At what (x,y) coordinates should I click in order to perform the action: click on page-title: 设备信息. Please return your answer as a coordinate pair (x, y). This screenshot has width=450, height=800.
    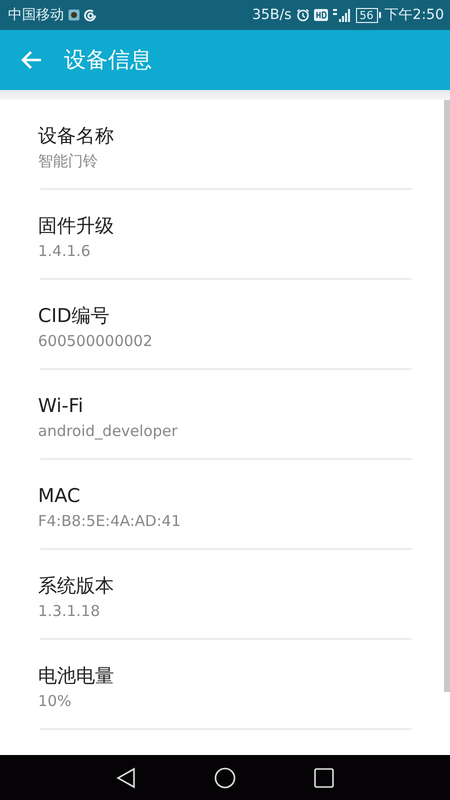
    Looking at the image, I should click on (108, 61).